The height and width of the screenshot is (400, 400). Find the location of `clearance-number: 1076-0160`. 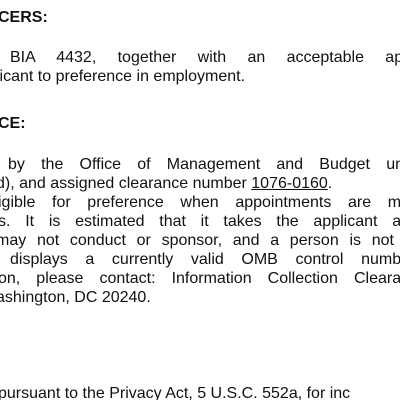

clearance-number: 1076-0160 is located at coordinates (289, 183).